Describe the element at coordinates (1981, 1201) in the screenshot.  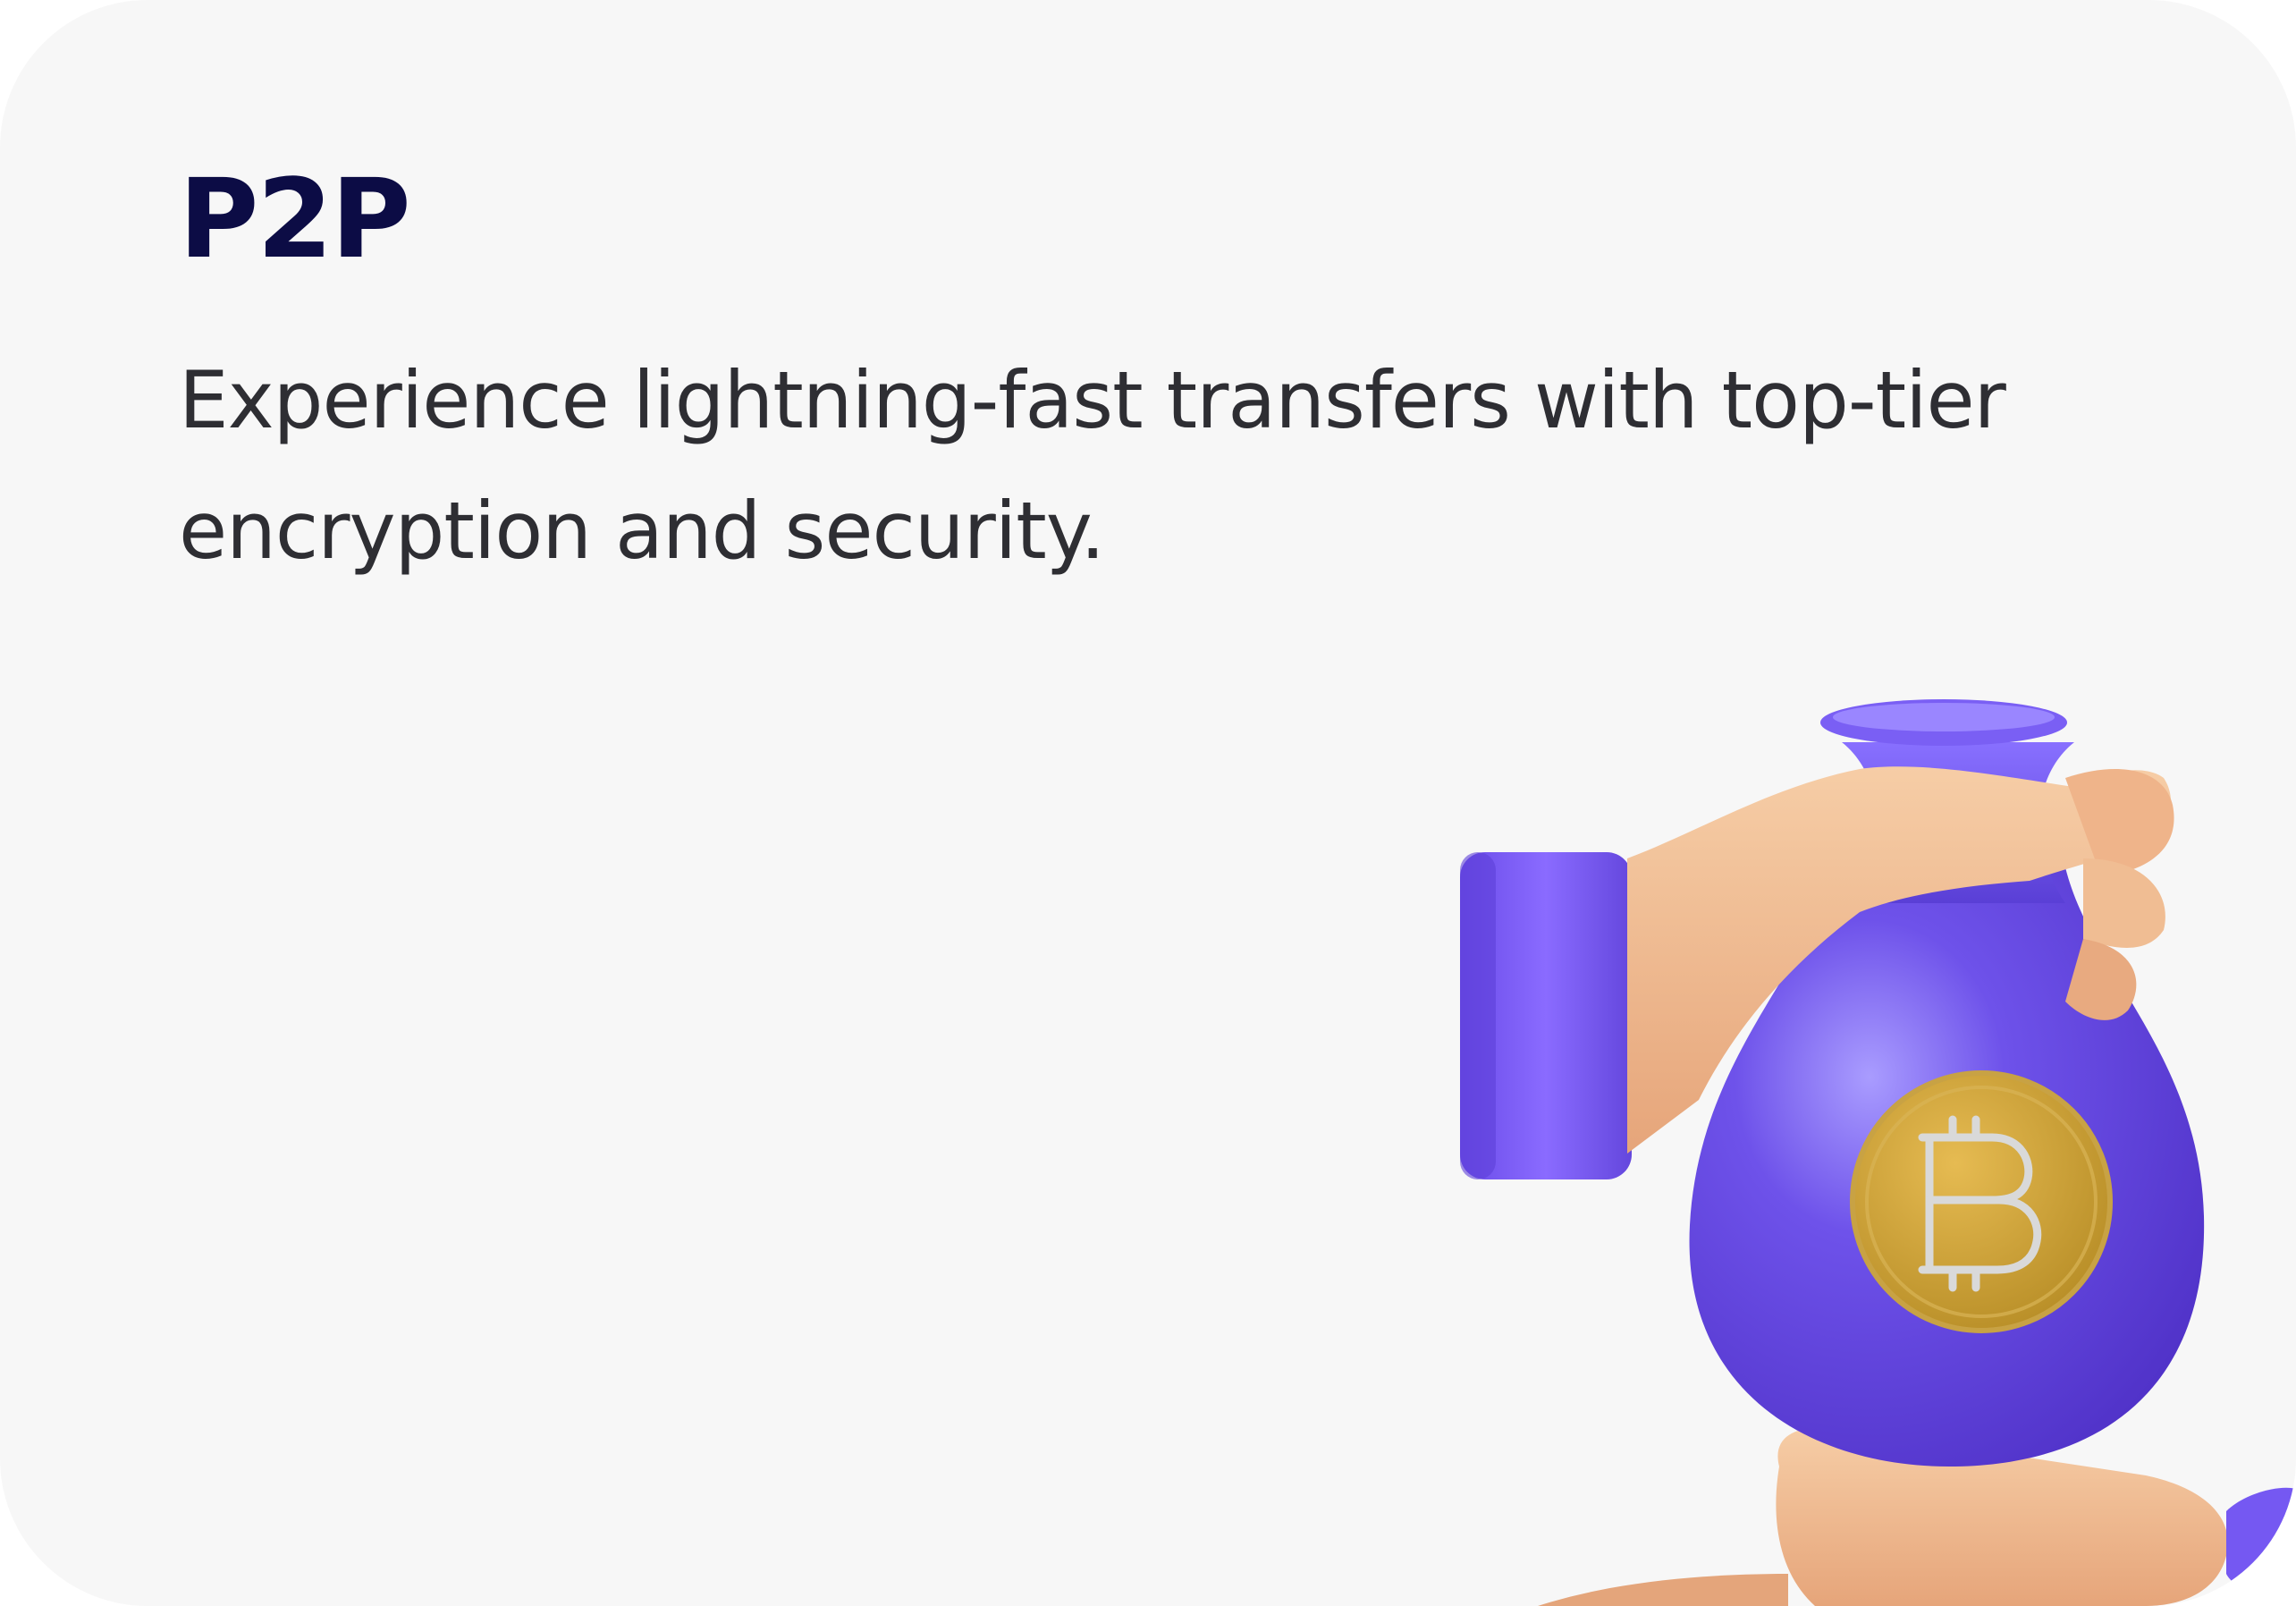
I see `bitcoin-coin` at that location.